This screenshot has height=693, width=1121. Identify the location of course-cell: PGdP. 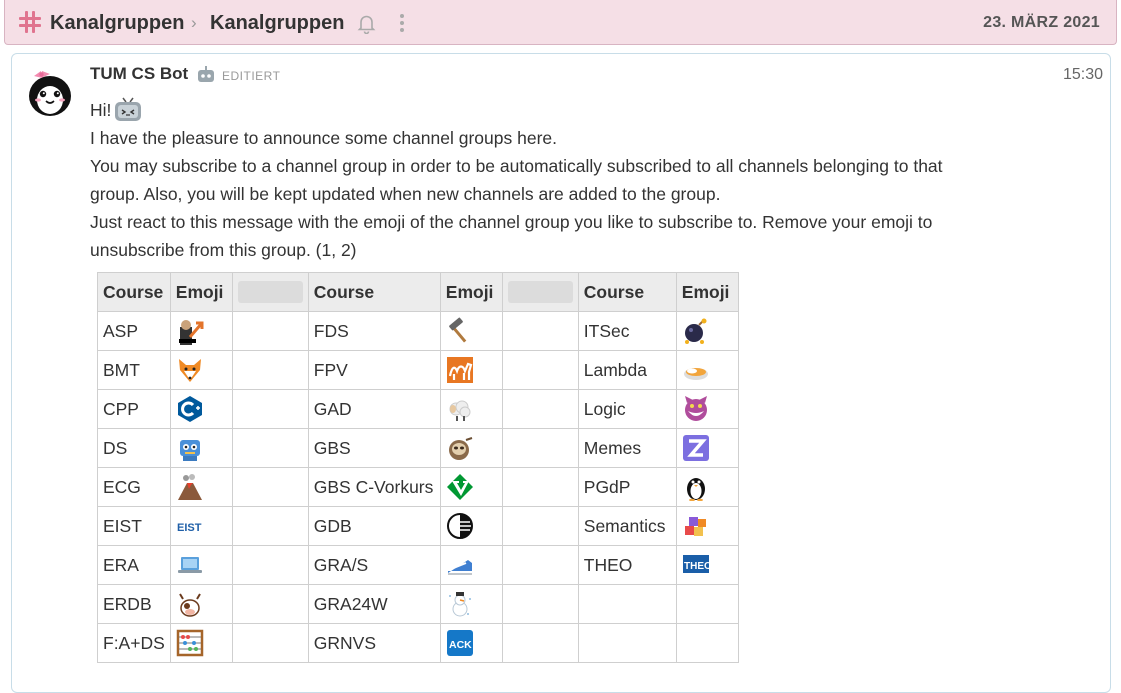
(627, 487).